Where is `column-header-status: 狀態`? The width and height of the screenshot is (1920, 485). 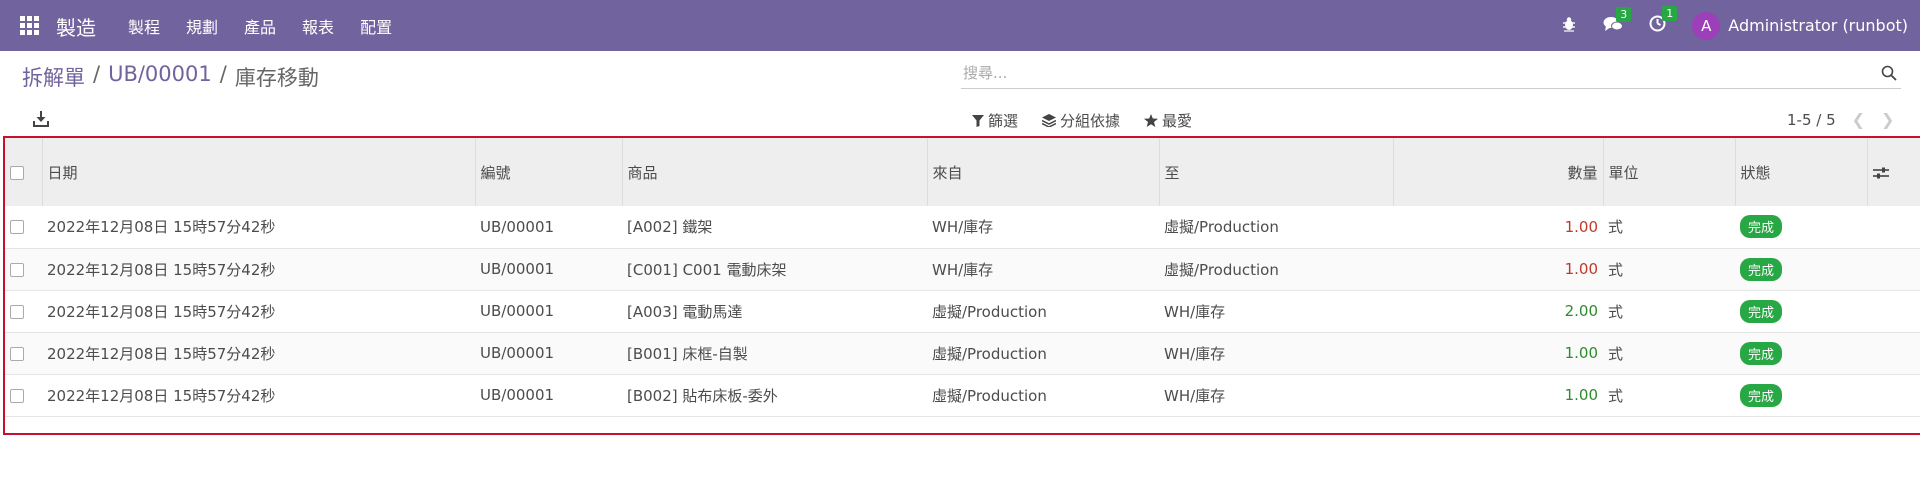 column-header-status: 狀態 is located at coordinates (1800, 172).